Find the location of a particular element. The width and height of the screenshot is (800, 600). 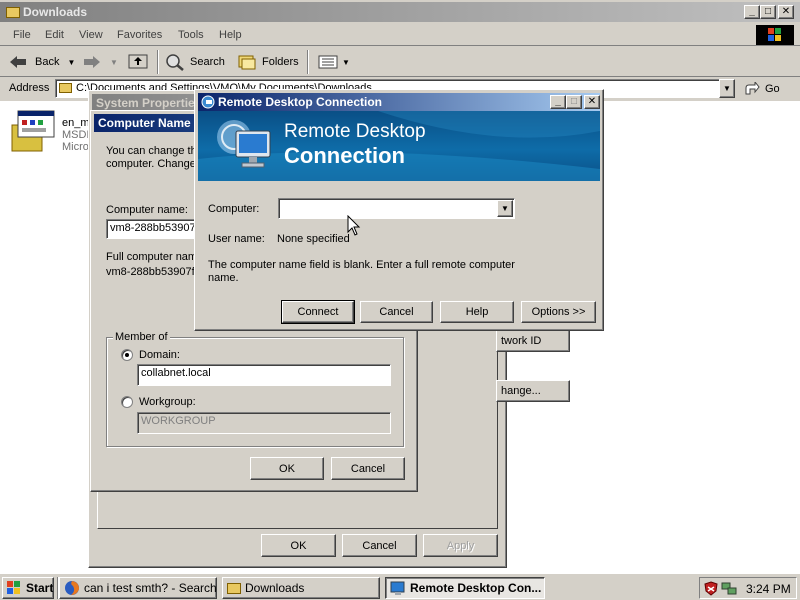

network-icon is located at coordinates (729, 588).